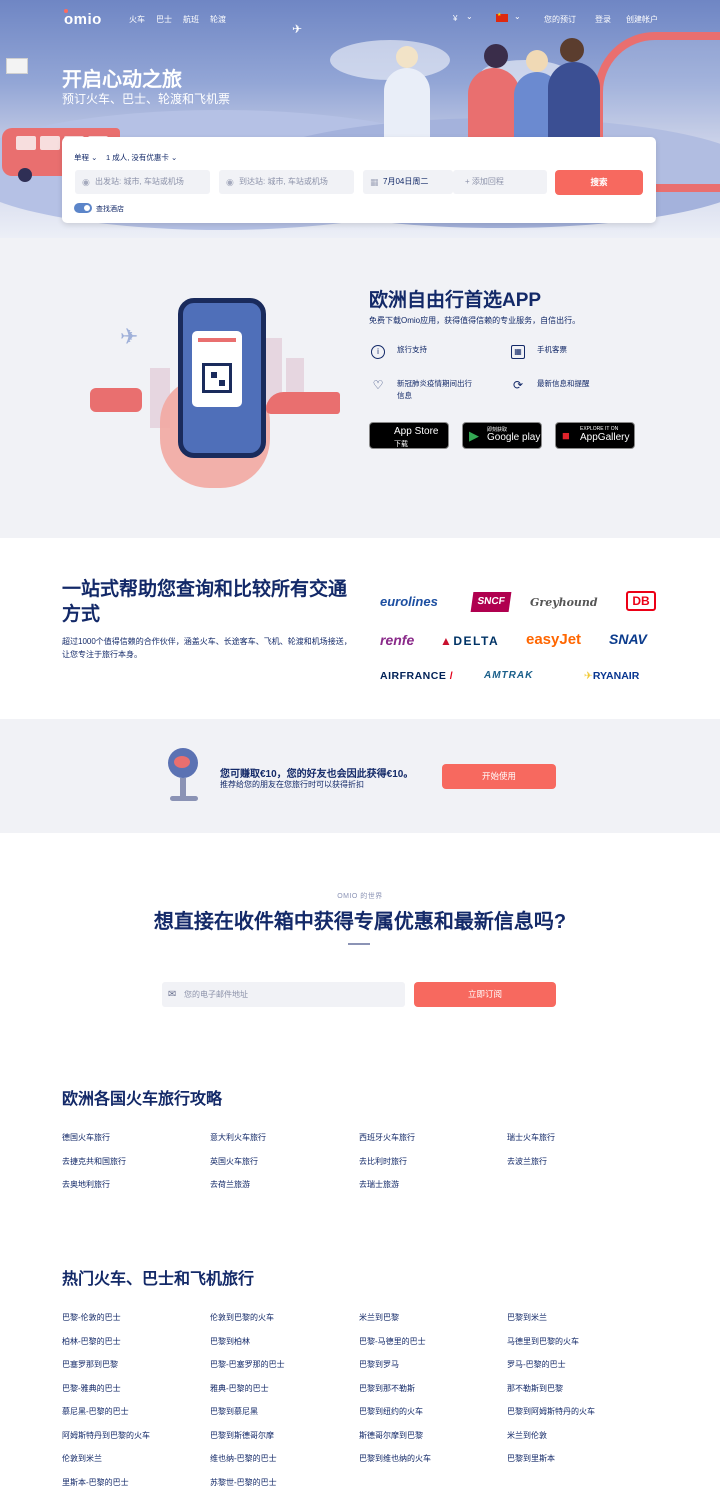 Image resolution: width=720 pixels, height=1496 pixels. I want to click on ryanair-logo: ✈RYANAIR, so click(612, 676).